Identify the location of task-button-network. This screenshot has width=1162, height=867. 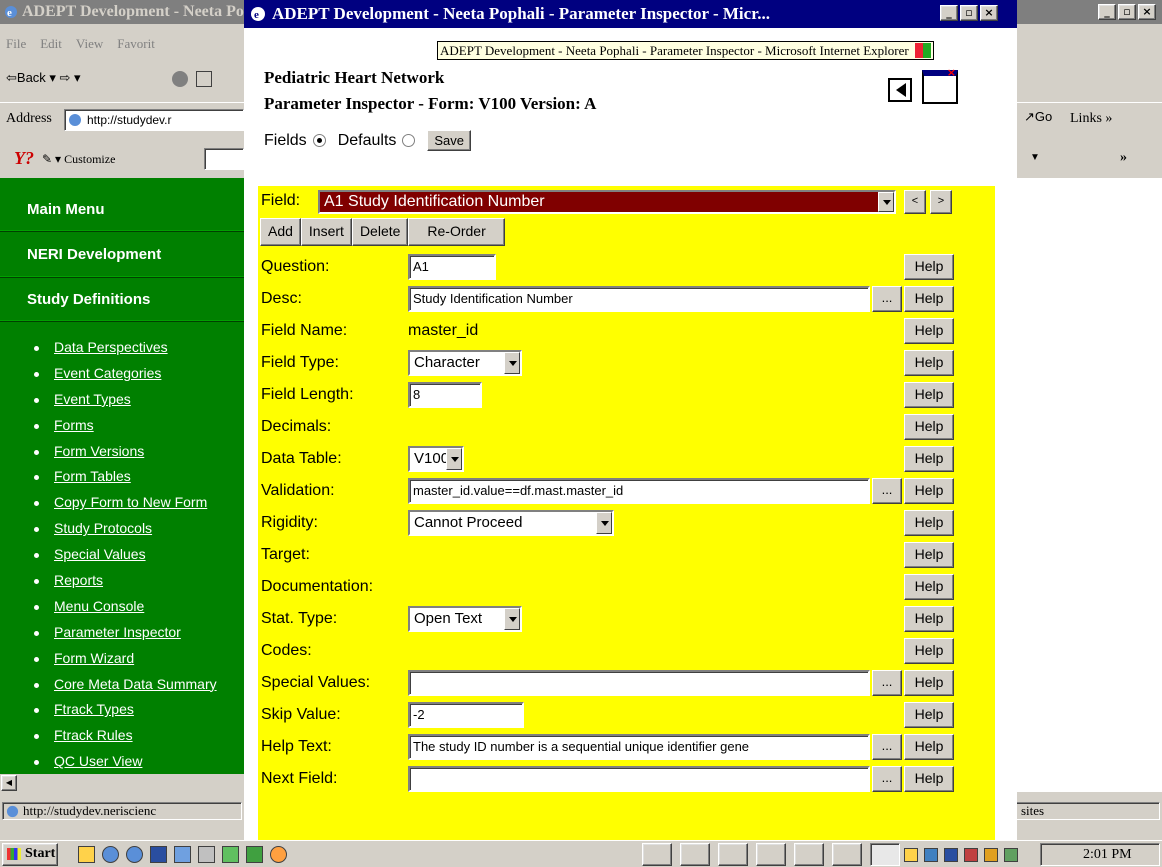
(771, 854).